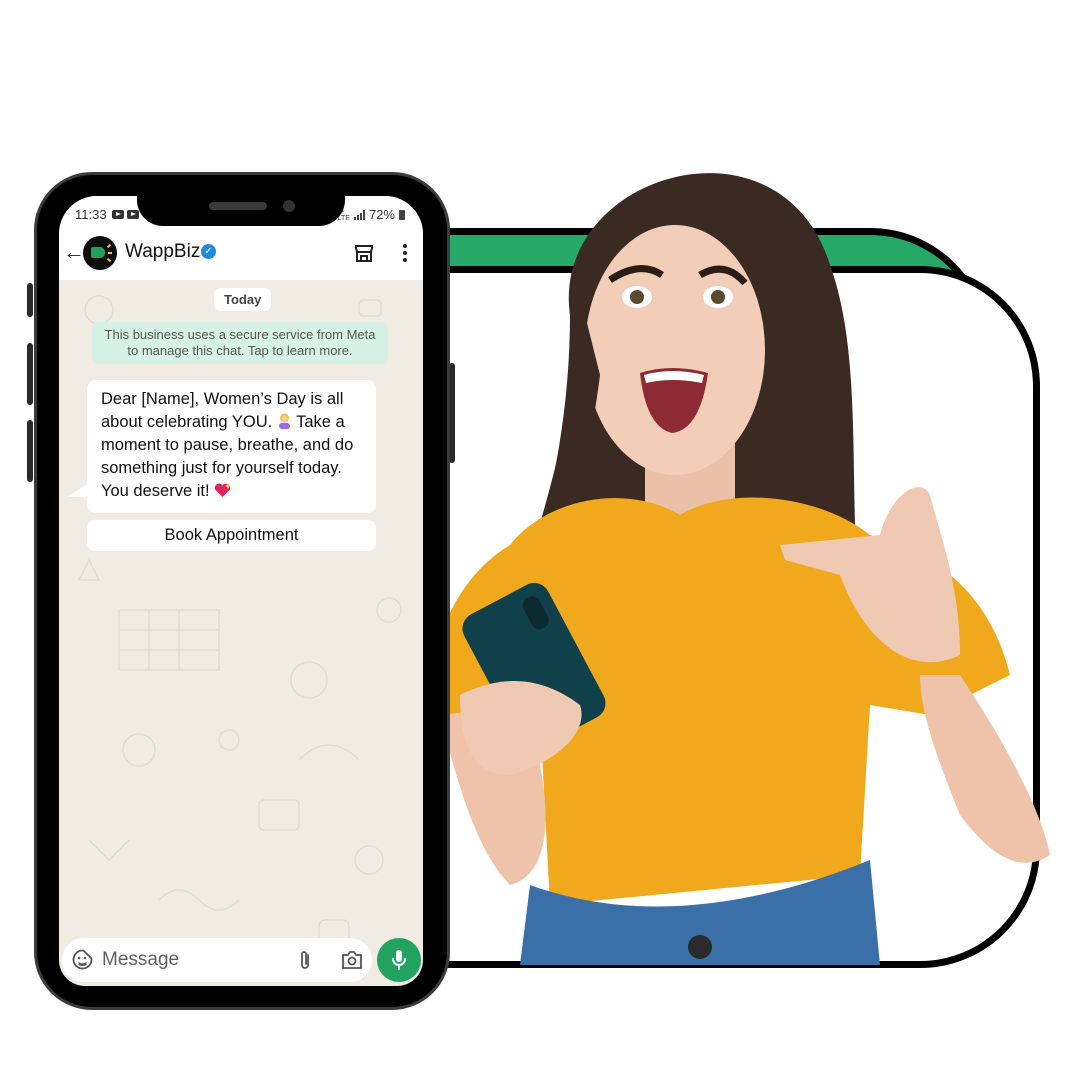 The width and height of the screenshot is (1080, 1080). I want to click on sticker-icon, so click(82, 959).